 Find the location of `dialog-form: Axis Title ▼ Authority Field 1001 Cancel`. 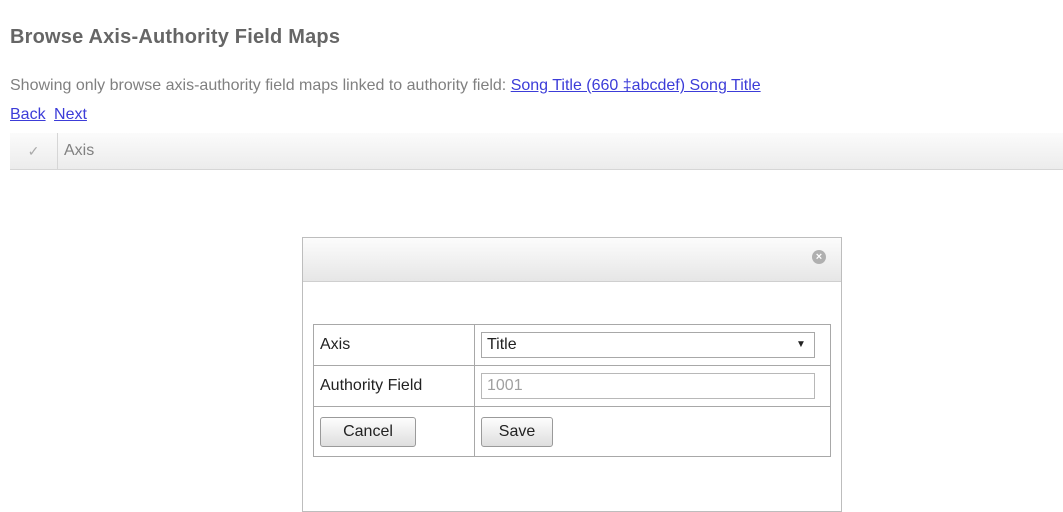

dialog-form: Axis Title ▼ Authority Field 1001 Cancel is located at coordinates (572, 390).